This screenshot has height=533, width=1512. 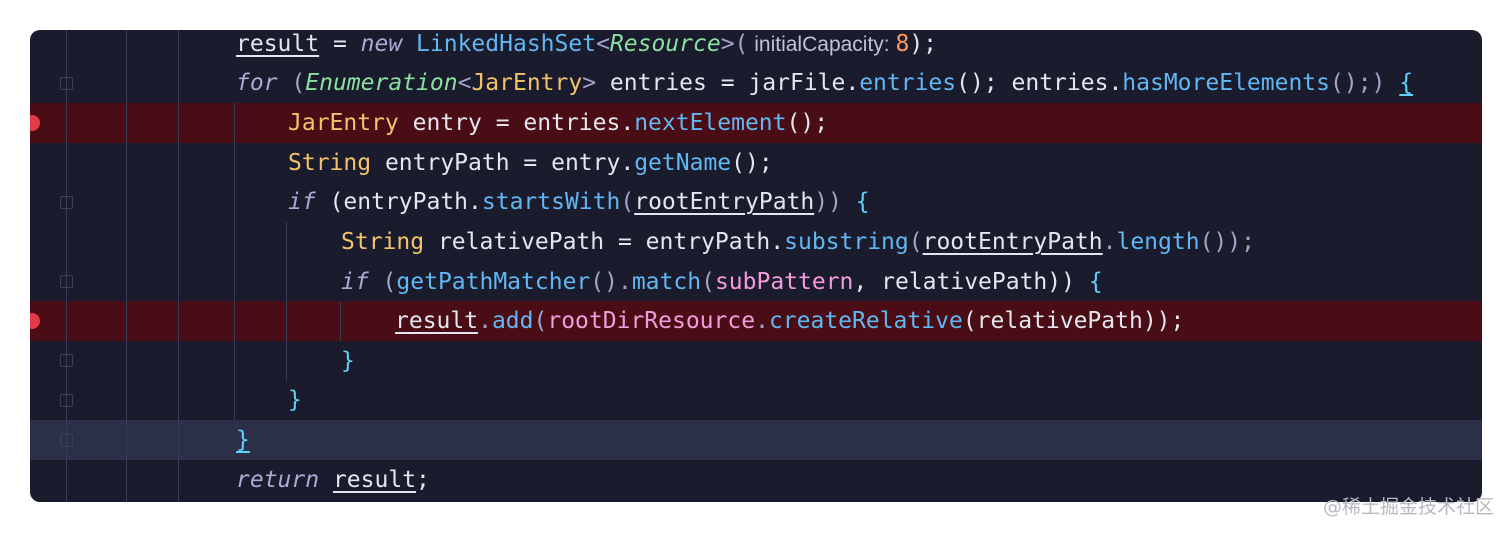 I want to click on method-name: getPathMatcher, so click(x=493, y=282).